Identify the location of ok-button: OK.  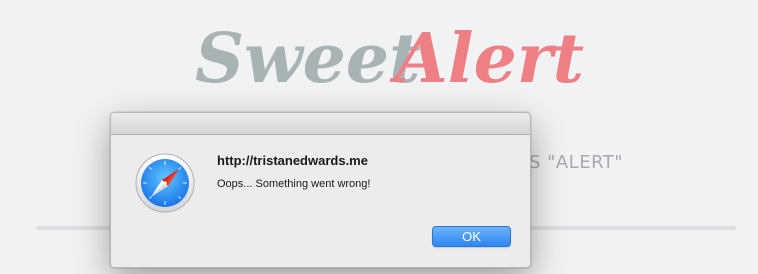
(471, 236).